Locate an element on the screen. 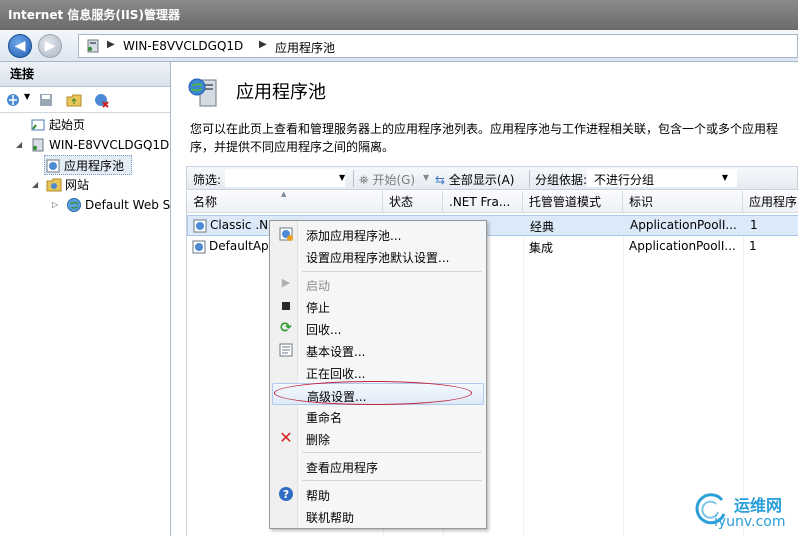 The height and width of the screenshot is (536, 798). filter-label: 筛选: is located at coordinates (207, 180).